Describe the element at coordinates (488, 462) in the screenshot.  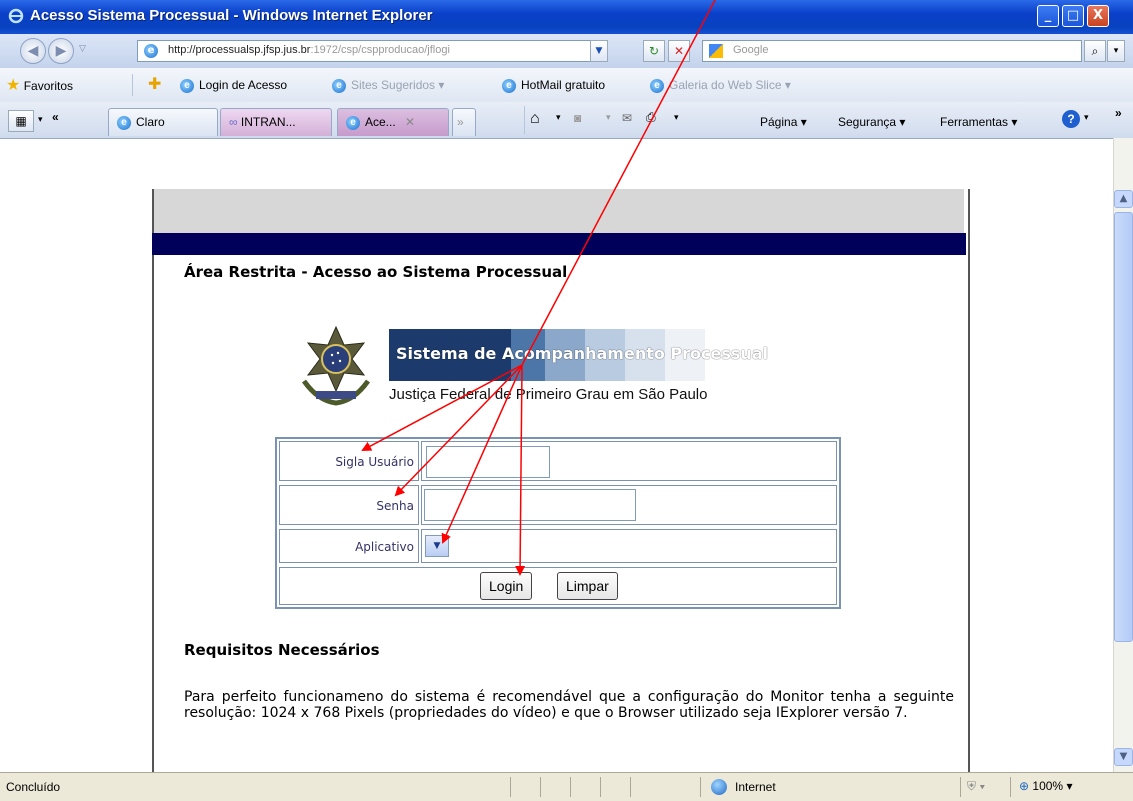
I see `user-input` at that location.